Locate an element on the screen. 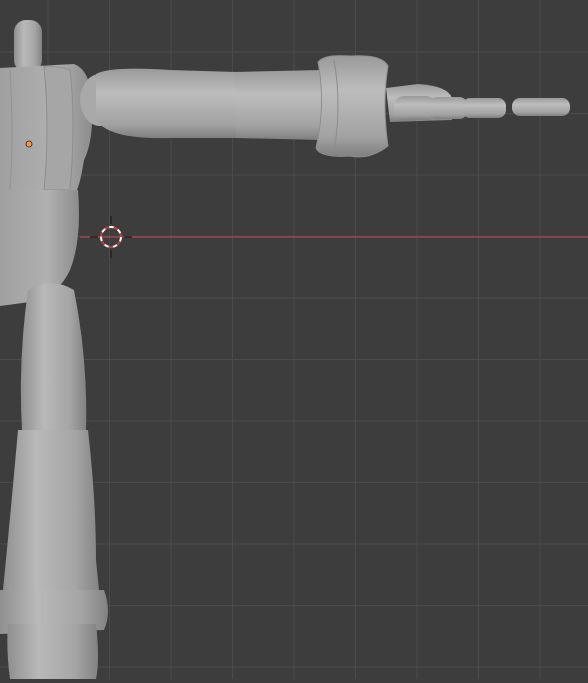 This screenshot has width=588, height=683. object-origin-dot is located at coordinates (29, 144).